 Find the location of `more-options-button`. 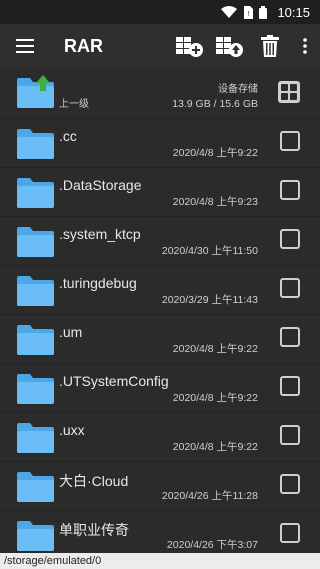

more-options-button is located at coordinates (305, 46).